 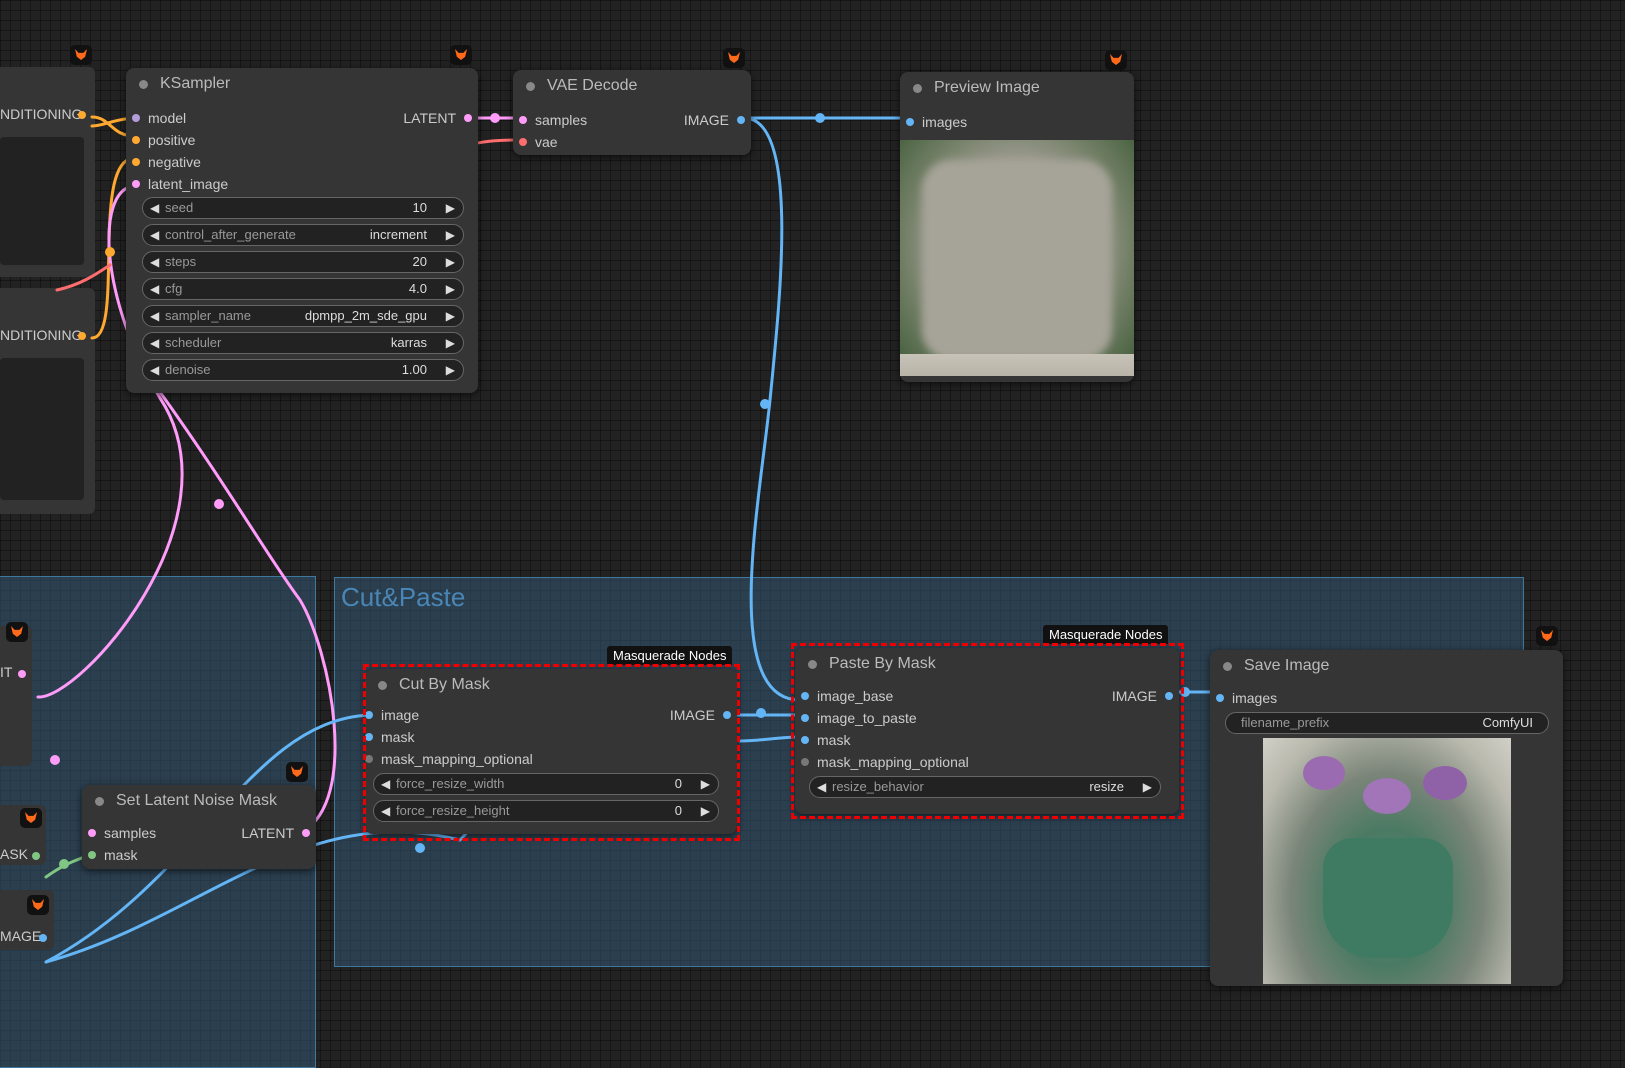 What do you see at coordinates (303, 235) in the screenshot?
I see `widget-control-after-generate: ◀ control_after_generate increment ▶` at bounding box center [303, 235].